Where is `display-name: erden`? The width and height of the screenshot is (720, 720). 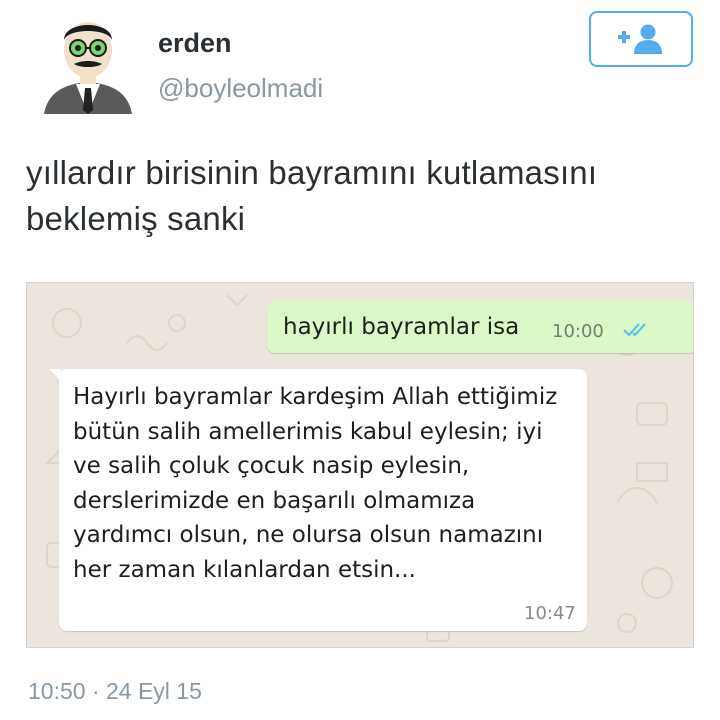
display-name: erden is located at coordinates (195, 43).